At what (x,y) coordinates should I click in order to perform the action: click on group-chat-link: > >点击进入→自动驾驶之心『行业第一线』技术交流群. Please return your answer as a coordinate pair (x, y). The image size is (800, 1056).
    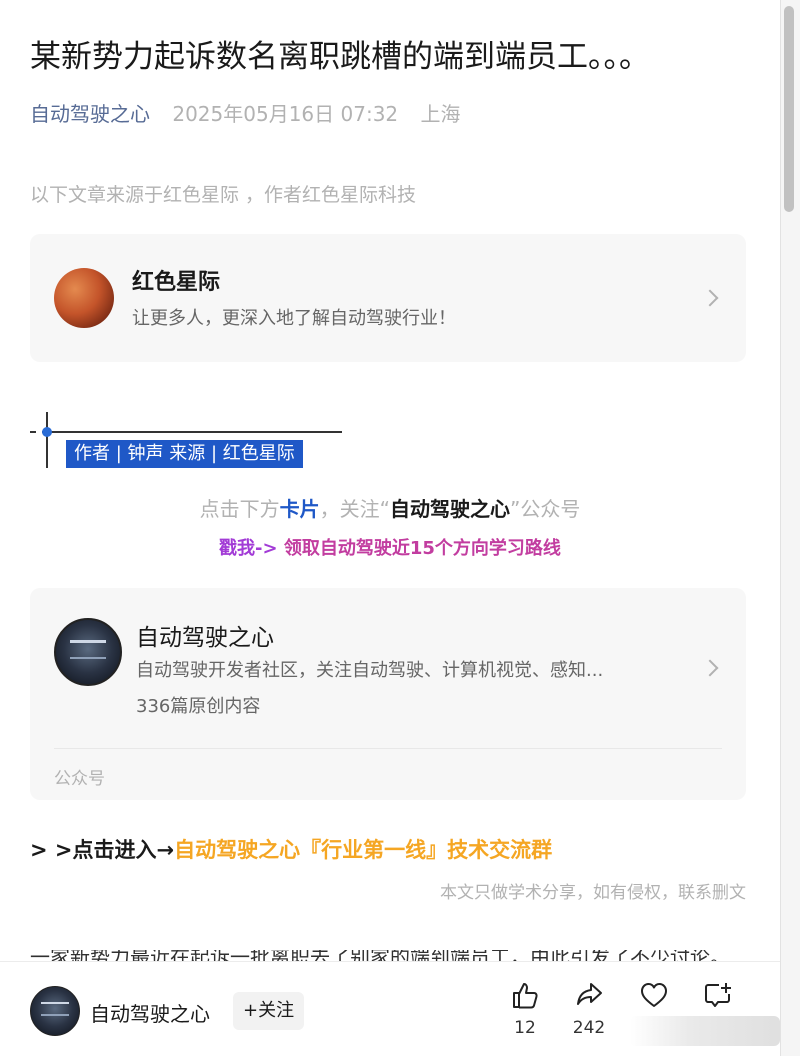
    Looking at the image, I should click on (291, 849).